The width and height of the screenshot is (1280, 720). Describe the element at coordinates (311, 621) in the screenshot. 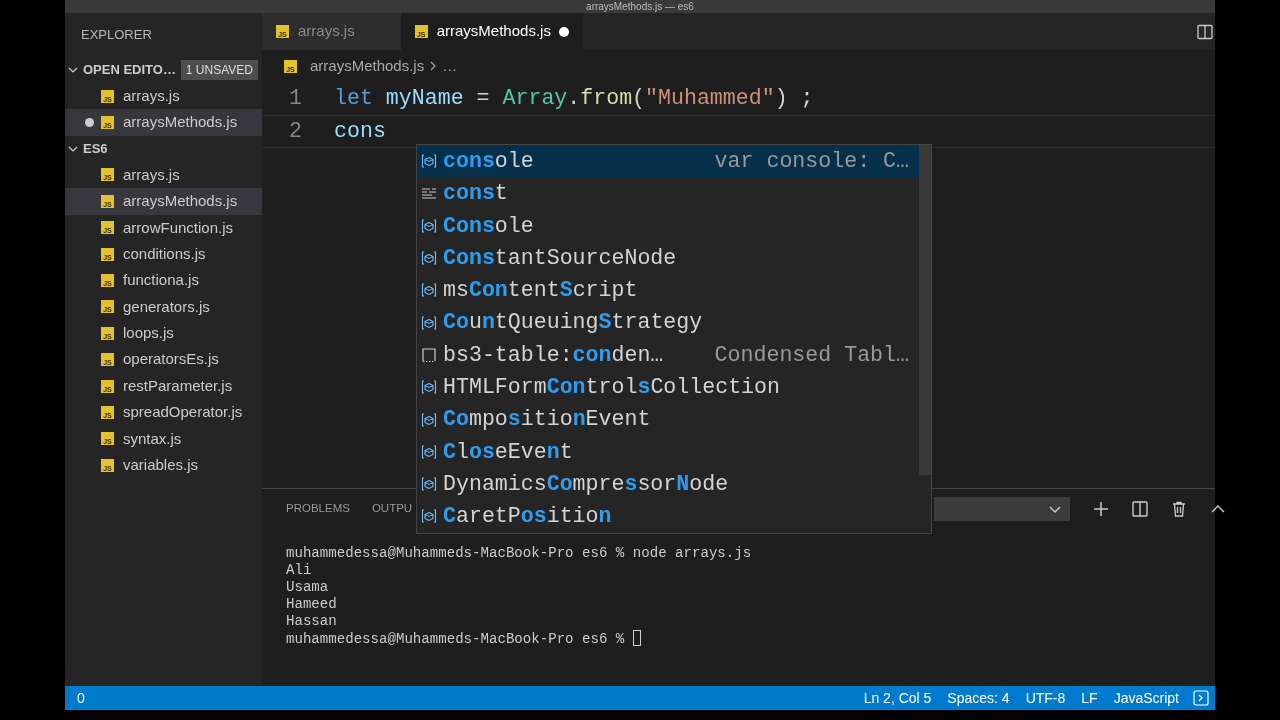

I see `terminal-line: Hassan` at that location.